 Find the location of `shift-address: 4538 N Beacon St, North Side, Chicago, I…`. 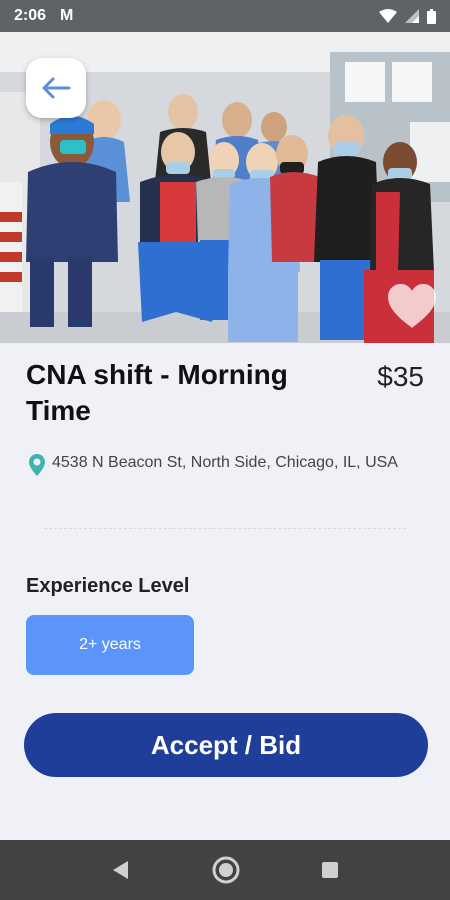

shift-address: 4538 N Beacon St, North Side, Chicago, I… is located at coordinates (225, 462).